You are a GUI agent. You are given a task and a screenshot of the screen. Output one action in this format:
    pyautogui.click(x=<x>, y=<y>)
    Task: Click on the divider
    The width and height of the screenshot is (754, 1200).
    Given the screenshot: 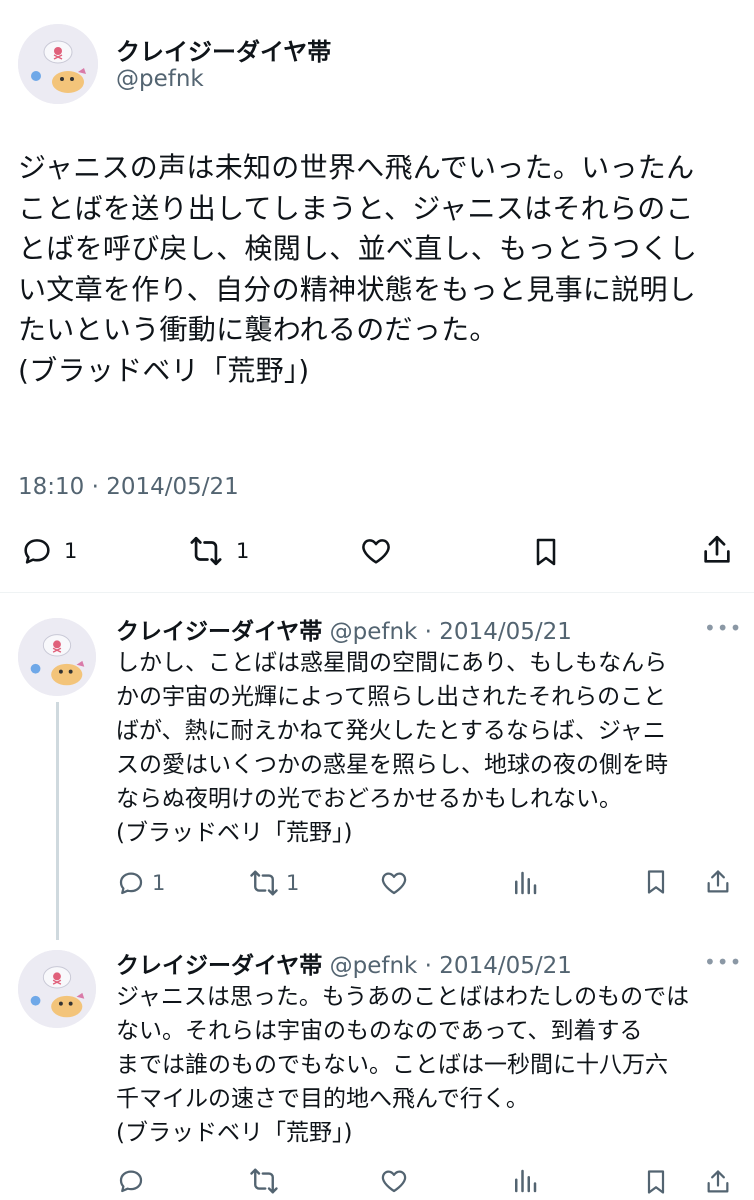 What is the action you would take?
    pyautogui.click(x=377, y=592)
    